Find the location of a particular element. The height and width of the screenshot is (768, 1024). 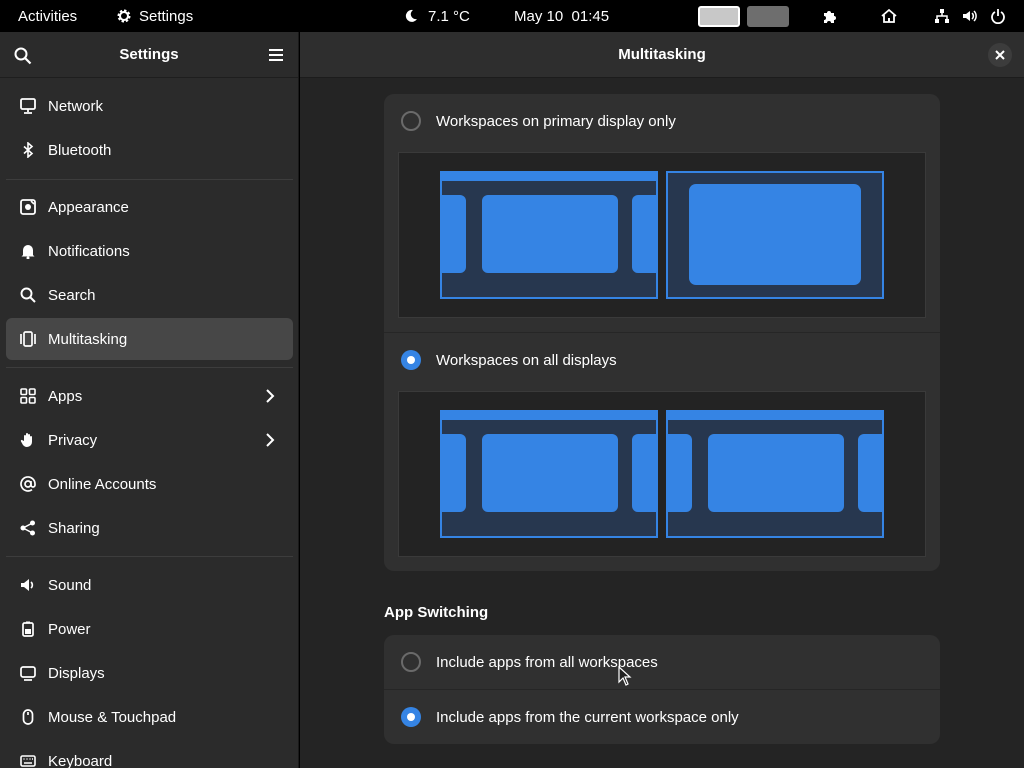

sidebar-item-label: Sharing is located at coordinates (74, 528).